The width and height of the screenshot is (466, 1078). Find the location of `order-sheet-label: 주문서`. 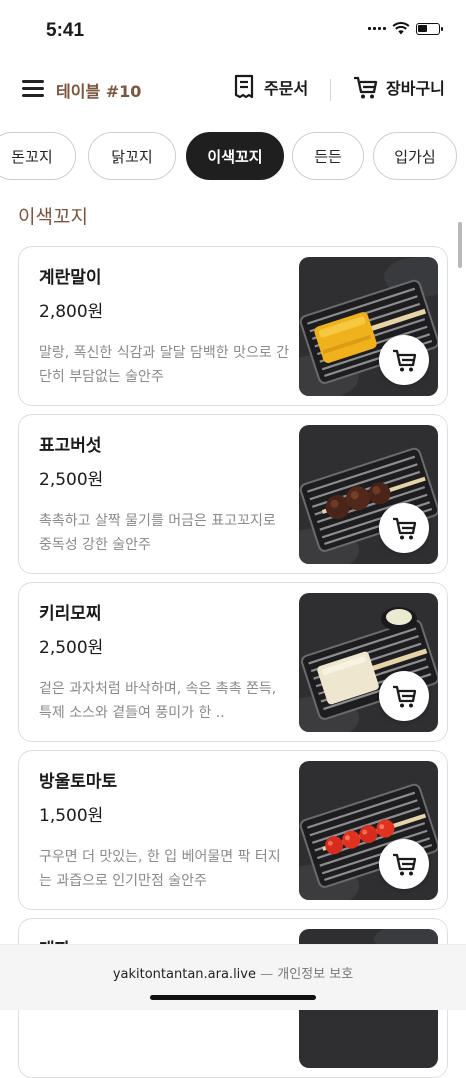

order-sheet-label: 주문서 is located at coordinates (286, 88).